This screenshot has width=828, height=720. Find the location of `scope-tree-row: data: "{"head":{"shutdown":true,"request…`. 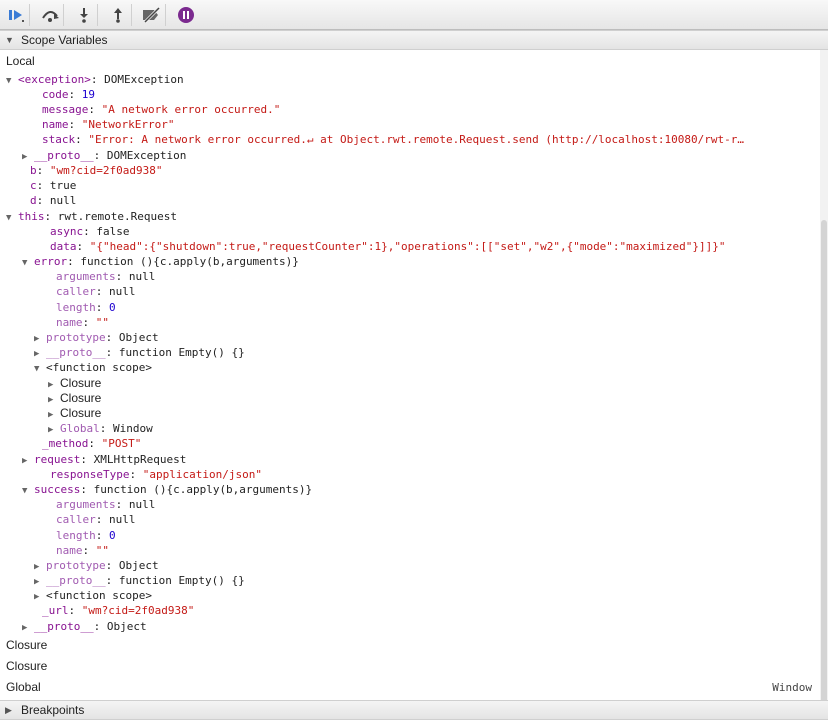

scope-tree-row: data: "{"head":{"shutdown":true,"request… is located at coordinates (388, 246).